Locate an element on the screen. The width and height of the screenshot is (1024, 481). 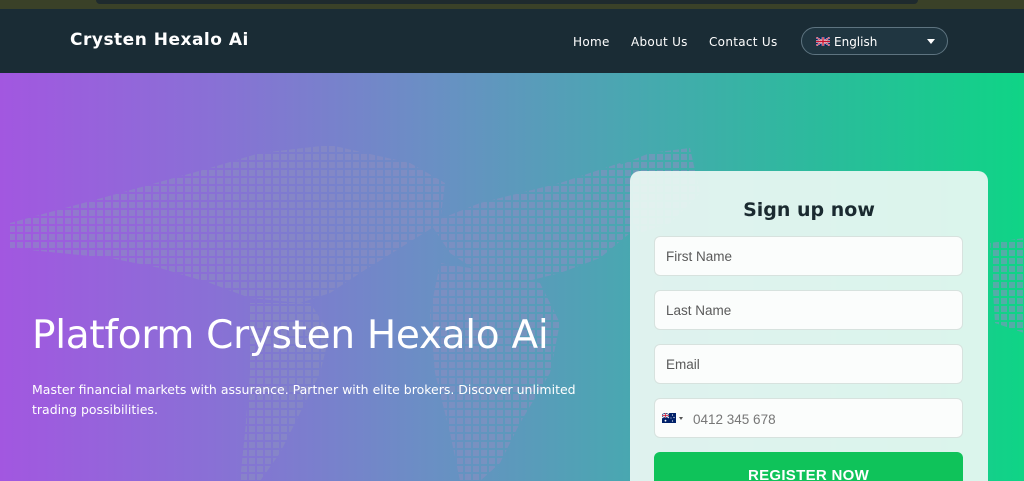
hero-title: Platform Crysten Hexalo Ai is located at coordinates (290, 335).